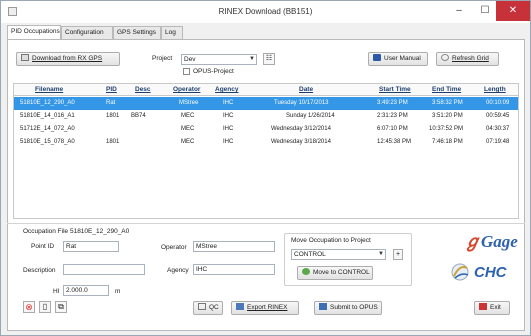 The image size is (531, 336). What do you see at coordinates (34, 32) in the screenshot?
I see `tab-pid-occupations: PID Occupations` at bounding box center [34, 32].